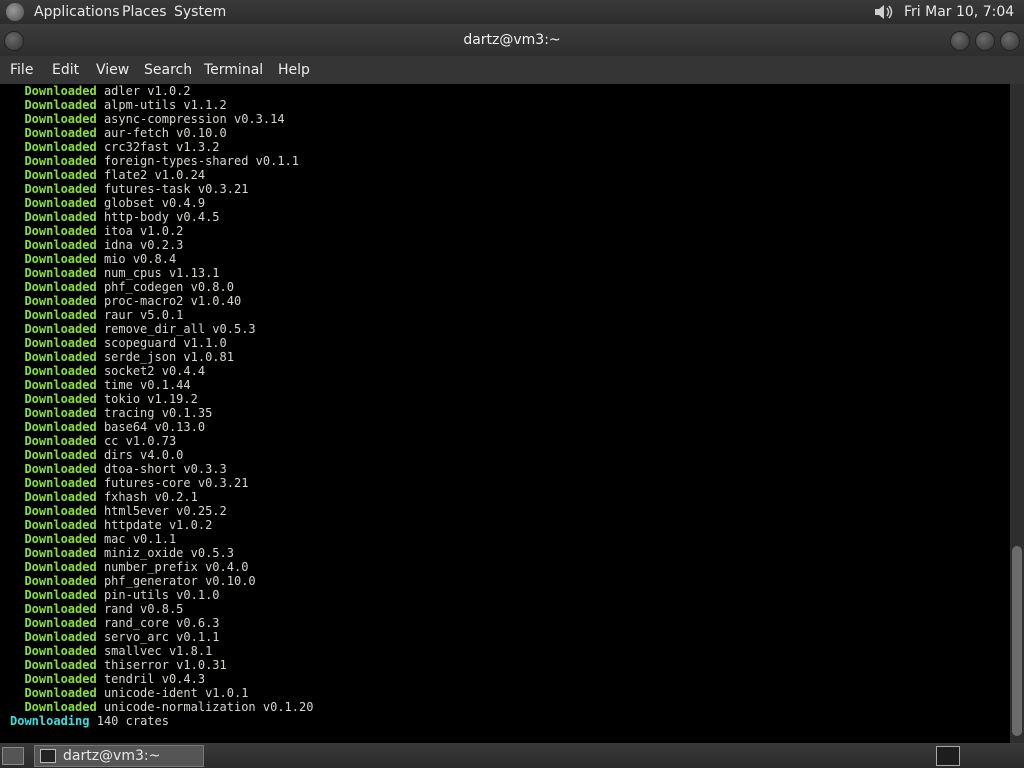  I want to click on terminal-line: Downloaded aur-fetch v0.10.0, so click(161, 133).